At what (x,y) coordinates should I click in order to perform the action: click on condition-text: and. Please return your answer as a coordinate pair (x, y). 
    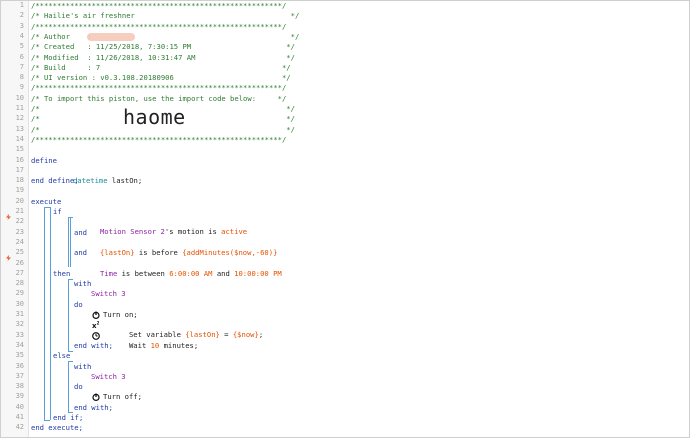
    Looking at the image, I should click on (223, 273).